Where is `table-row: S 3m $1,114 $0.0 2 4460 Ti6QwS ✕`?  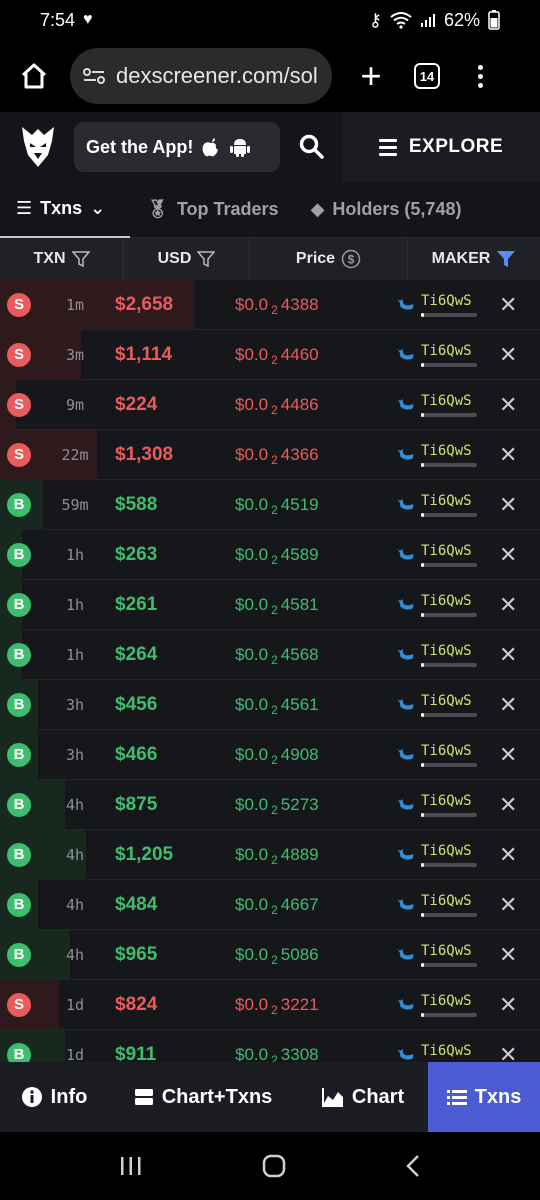 table-row: S 3m $1,114 $0.0 2 4460 Ti6QwS ✕ is located at coordinates (270, 355).